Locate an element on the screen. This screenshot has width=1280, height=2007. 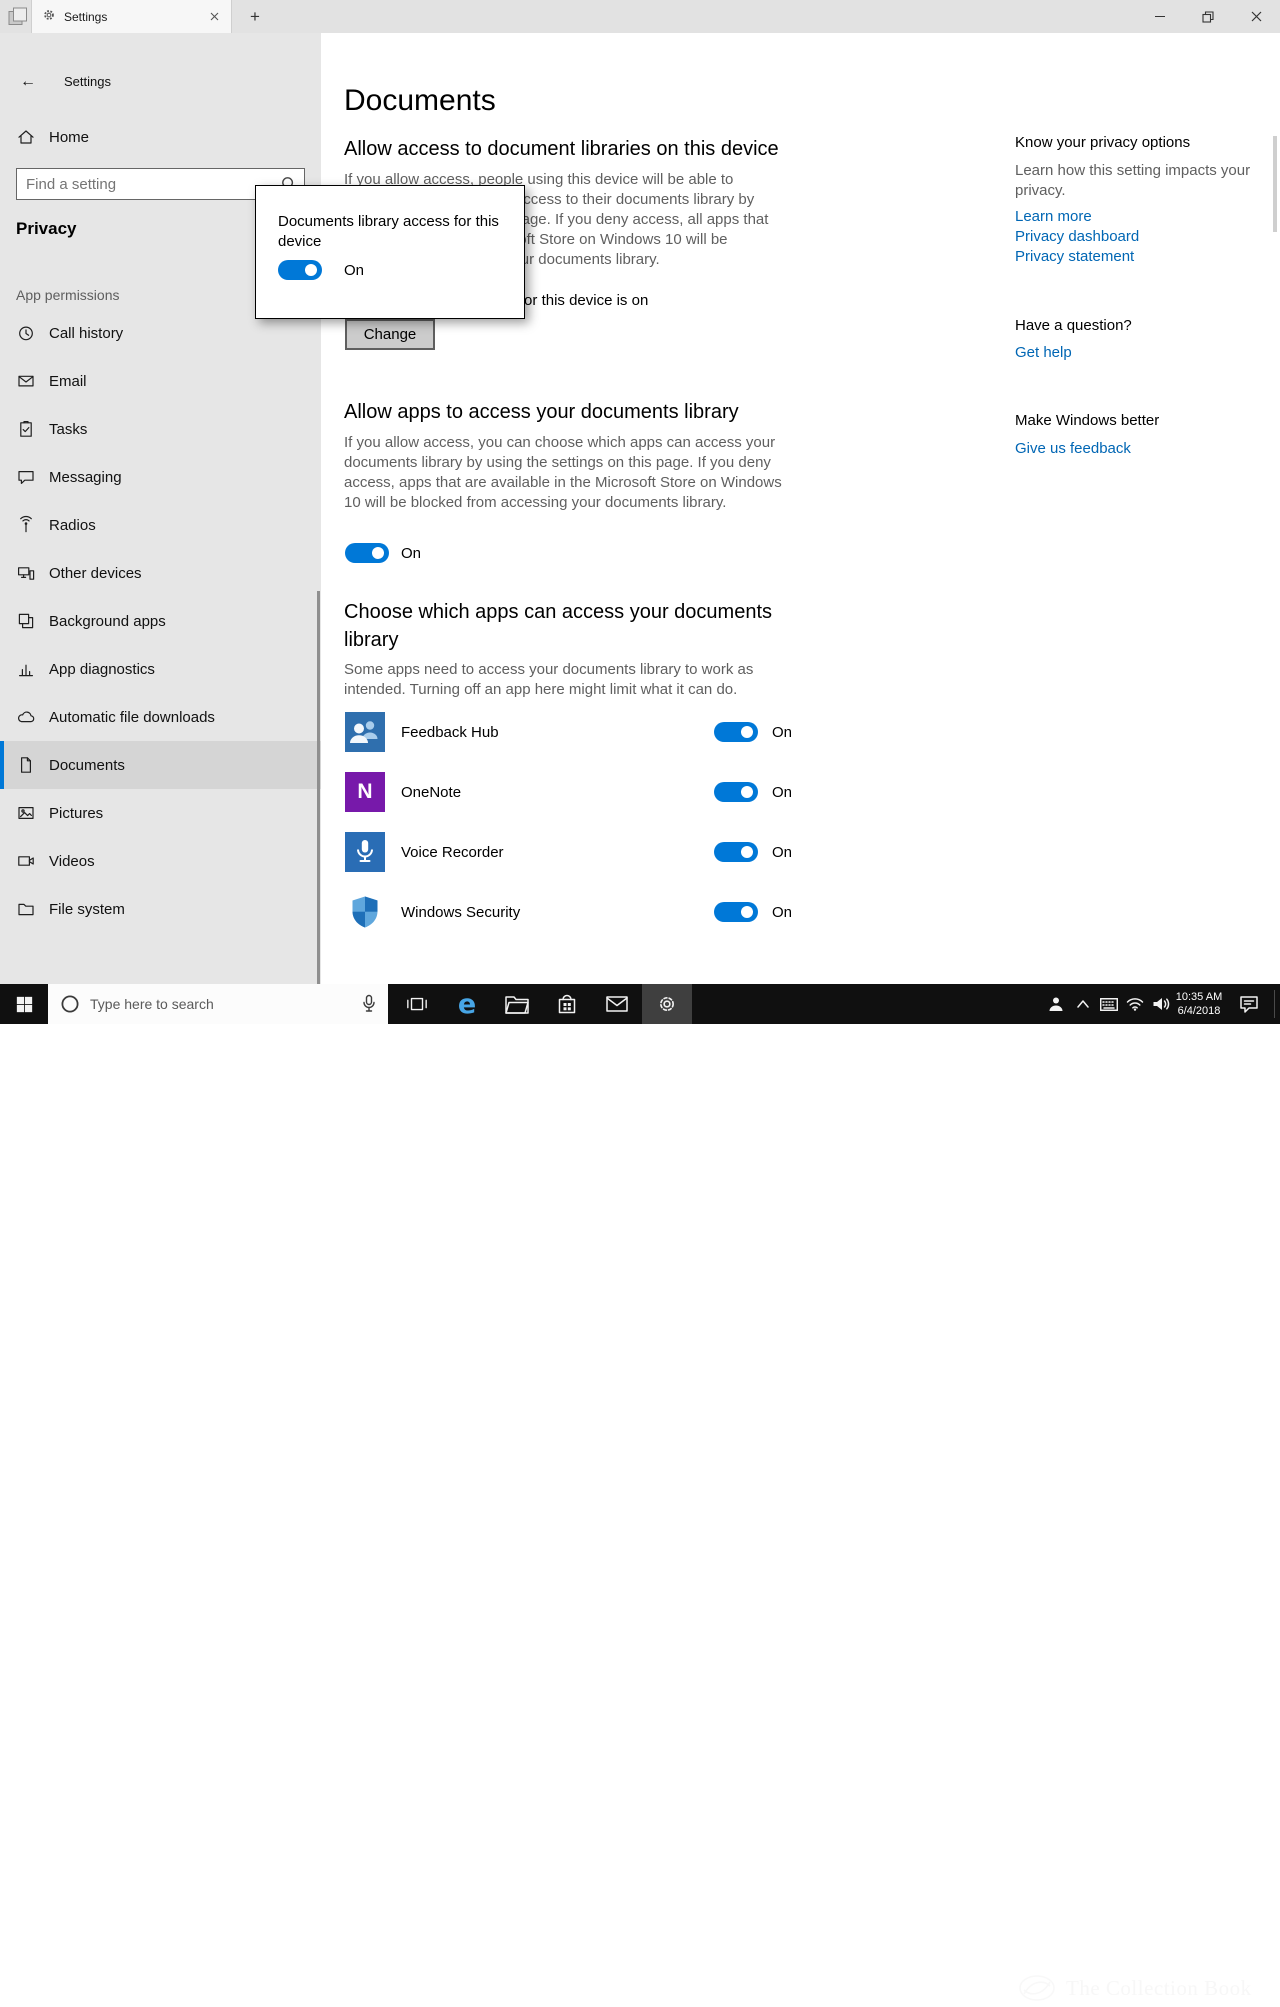
sidebar-item-label: Other devices is located at coordinates (95, 573).